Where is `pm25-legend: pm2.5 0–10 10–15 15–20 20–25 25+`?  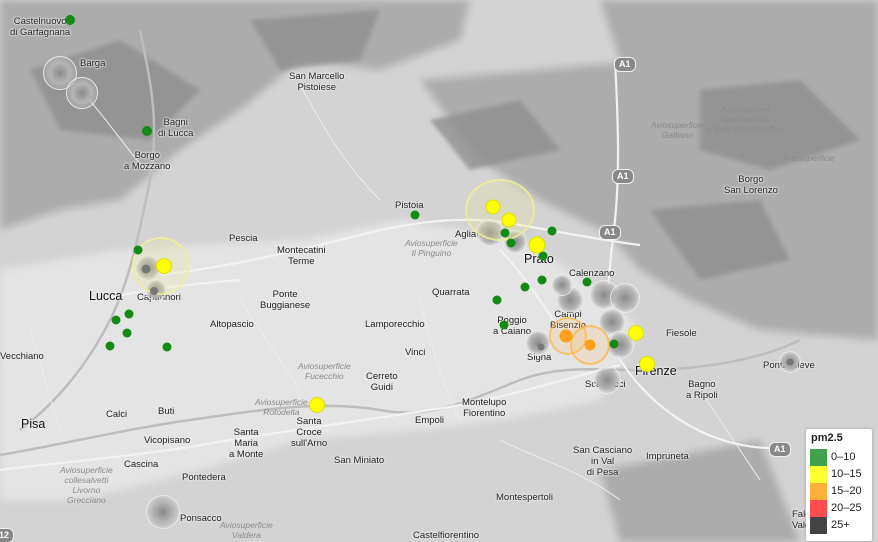
pm25-legend: pm2.5 0–10 10–15 15–20 20–25 25+ is located at coordinates (839, 485).